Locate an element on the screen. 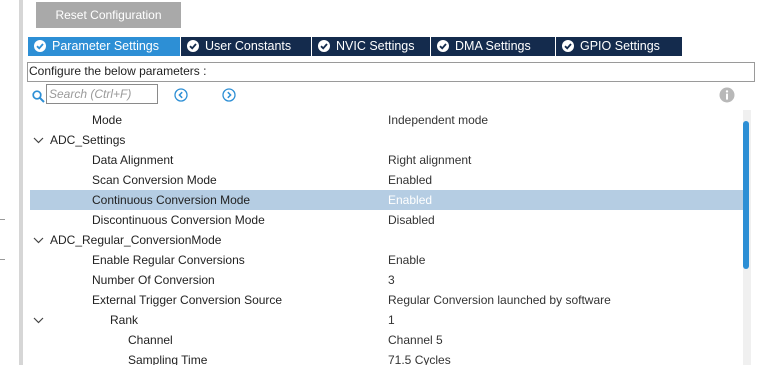  param-name: Number Of Conversion is located at coordinates (153, 280).